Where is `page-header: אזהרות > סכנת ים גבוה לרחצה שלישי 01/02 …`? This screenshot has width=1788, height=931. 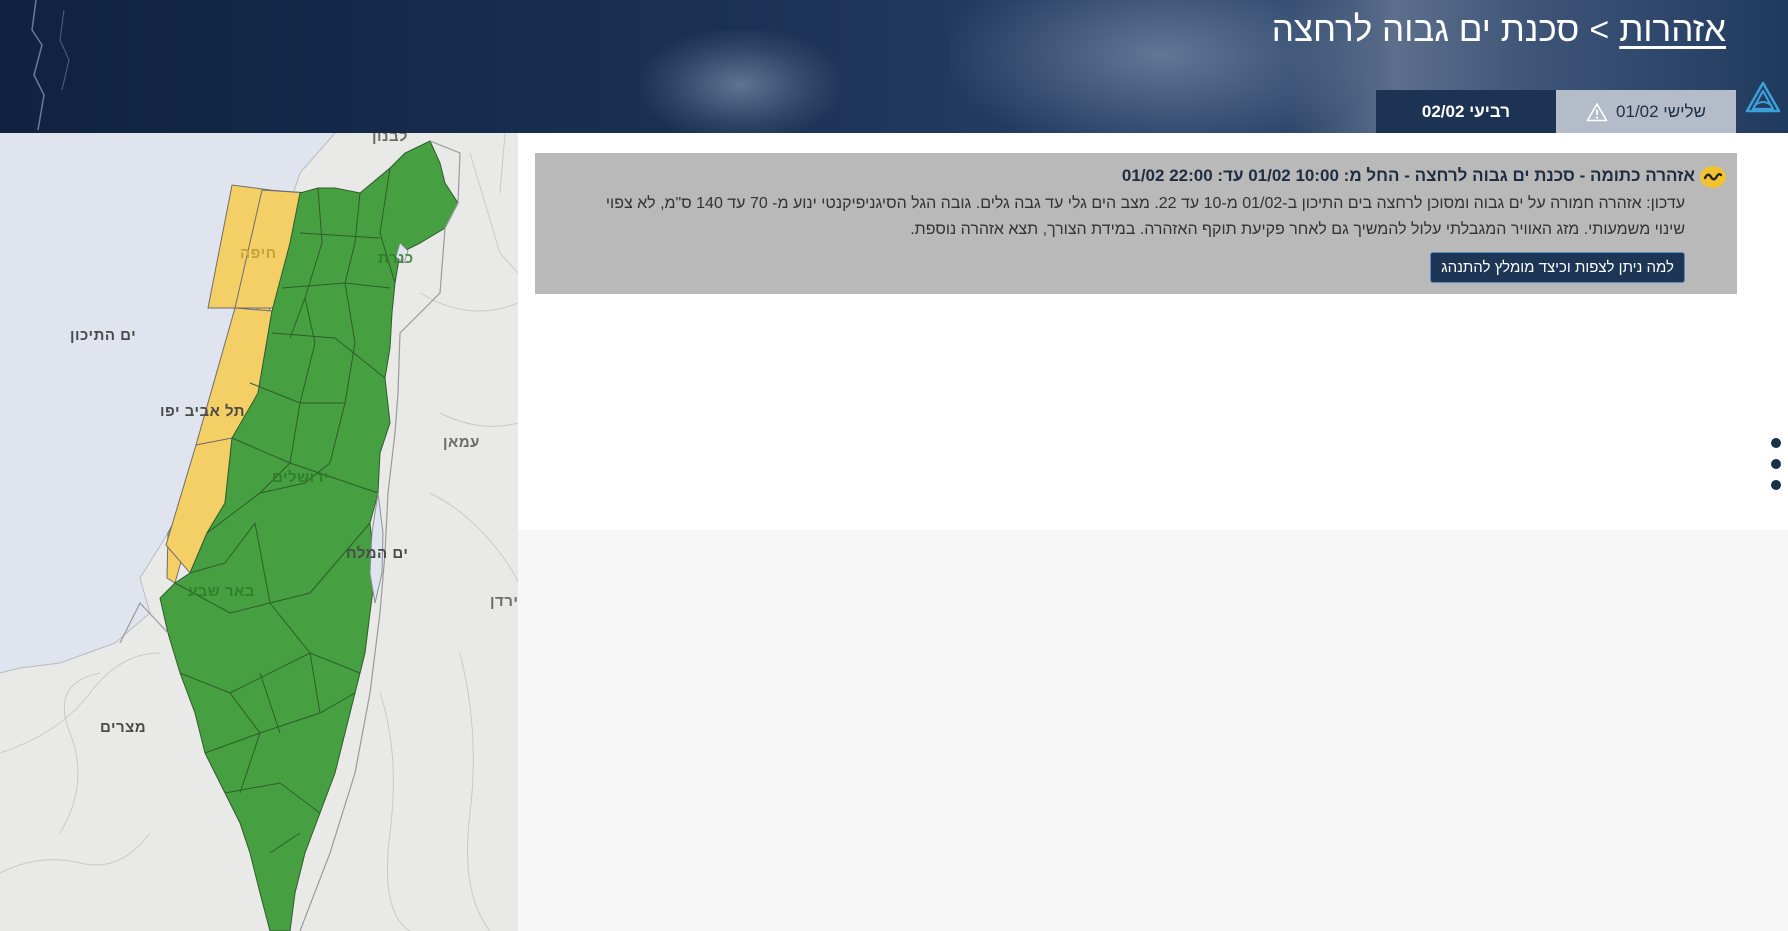
page-header: אזהרות > סכנת ים גבוה לרחצה שלישי 01/02 … is located at coordinates (894, 66).